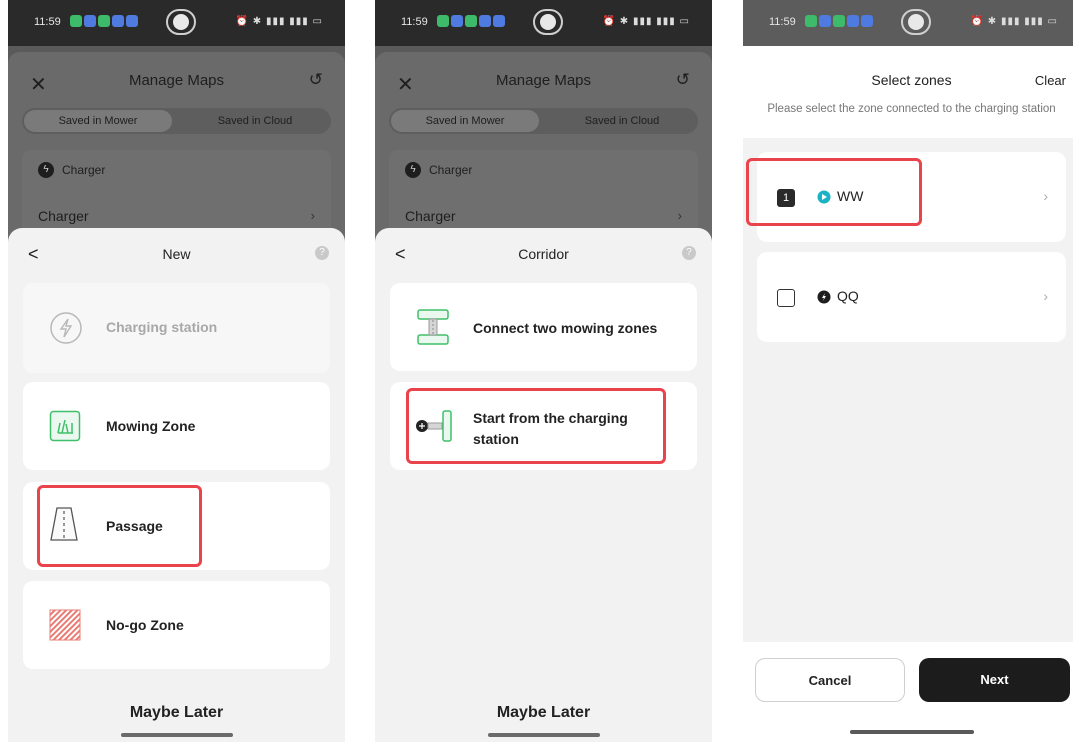 The width and height of the screenshot is (1073, 742). I want to click on zone-item-qq: QQ ›, so click(911, 297).